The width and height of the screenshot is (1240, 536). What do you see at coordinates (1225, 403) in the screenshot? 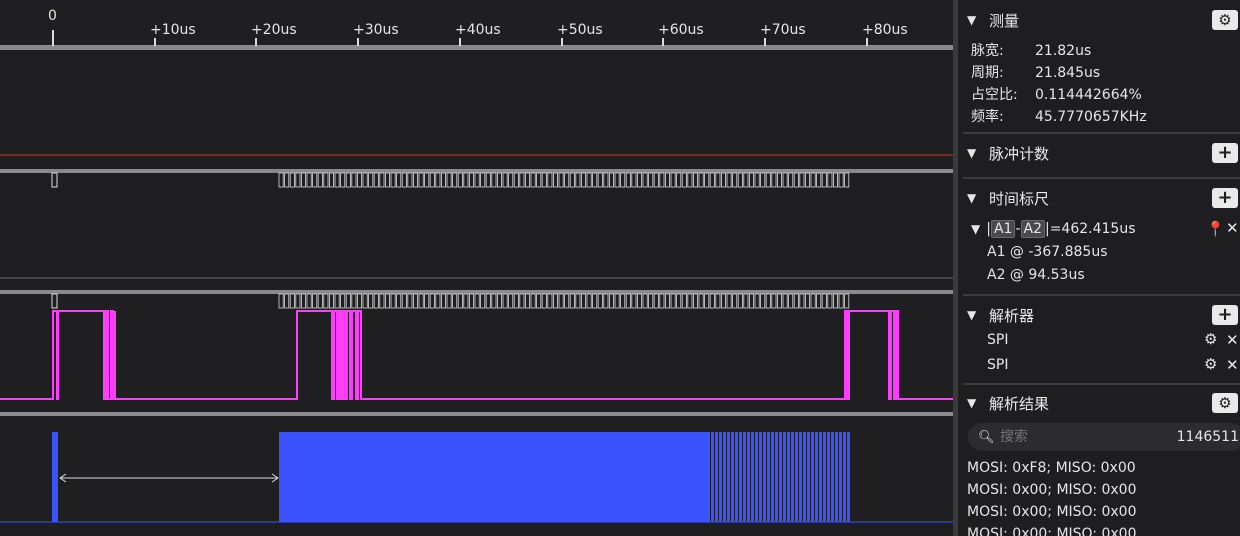
I see `results-settings-button: ⚙` at bounding box center [1225, 403].